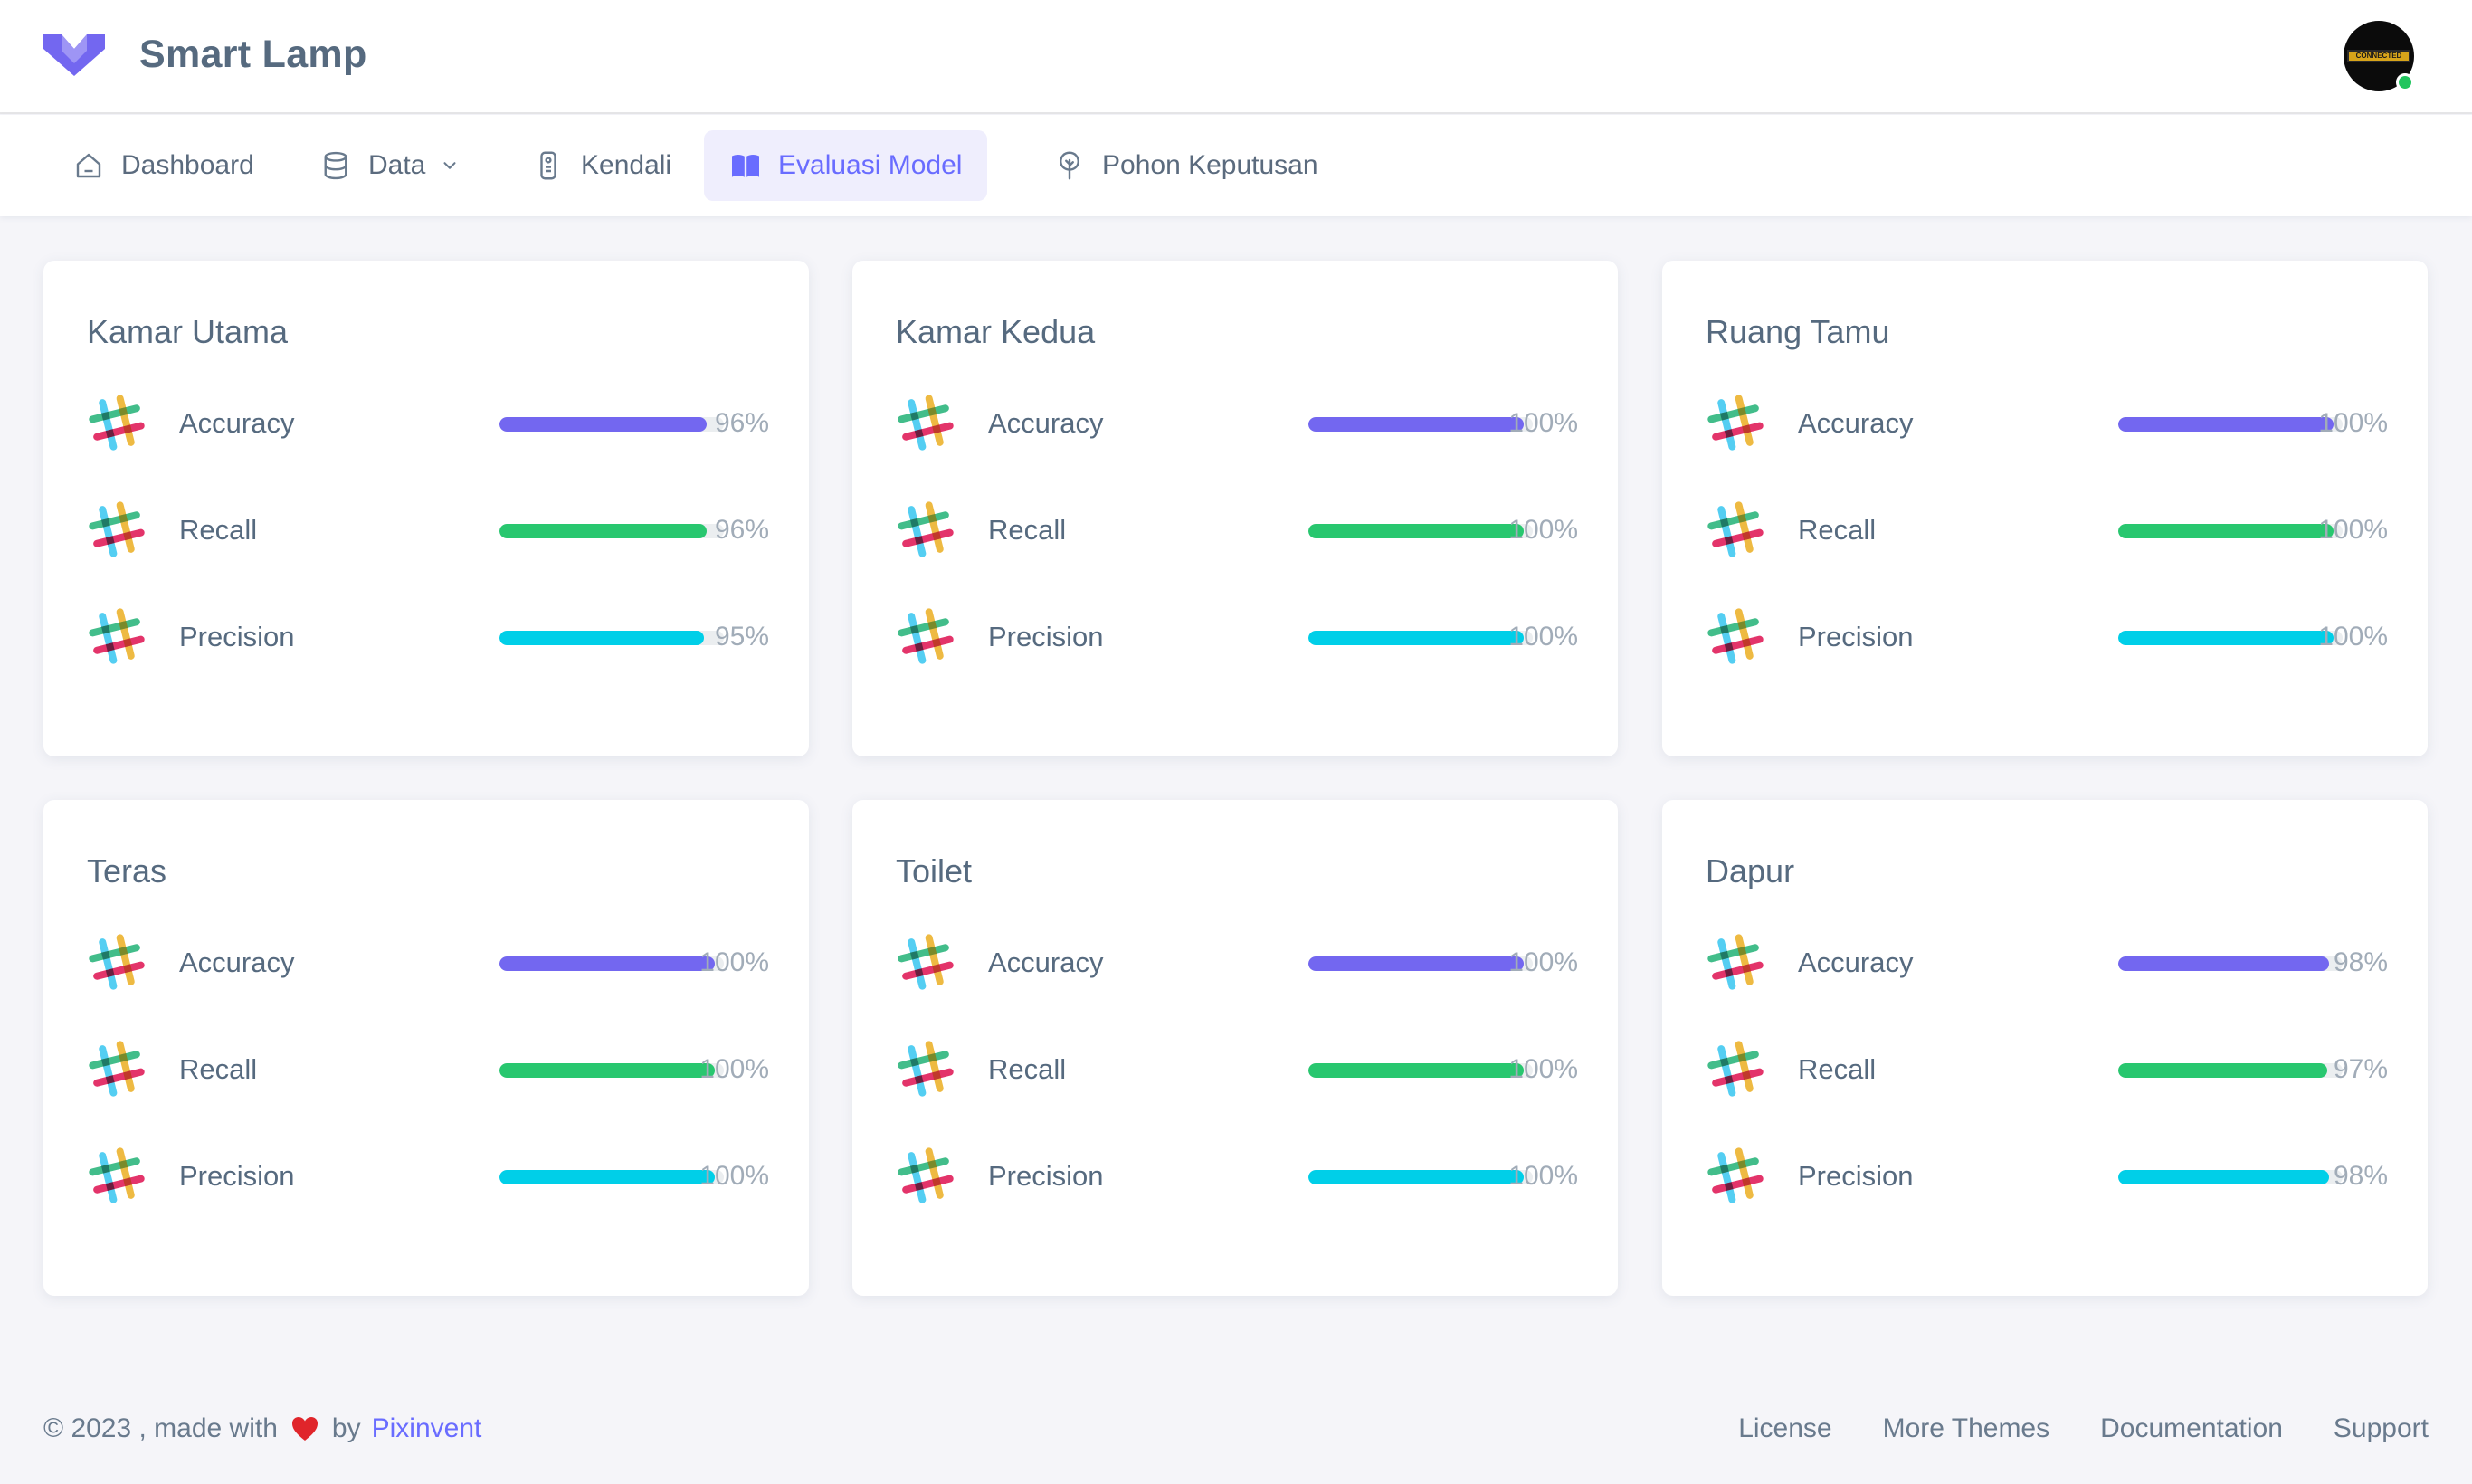  I want to click on footer-by: by, so click(346, 1428).